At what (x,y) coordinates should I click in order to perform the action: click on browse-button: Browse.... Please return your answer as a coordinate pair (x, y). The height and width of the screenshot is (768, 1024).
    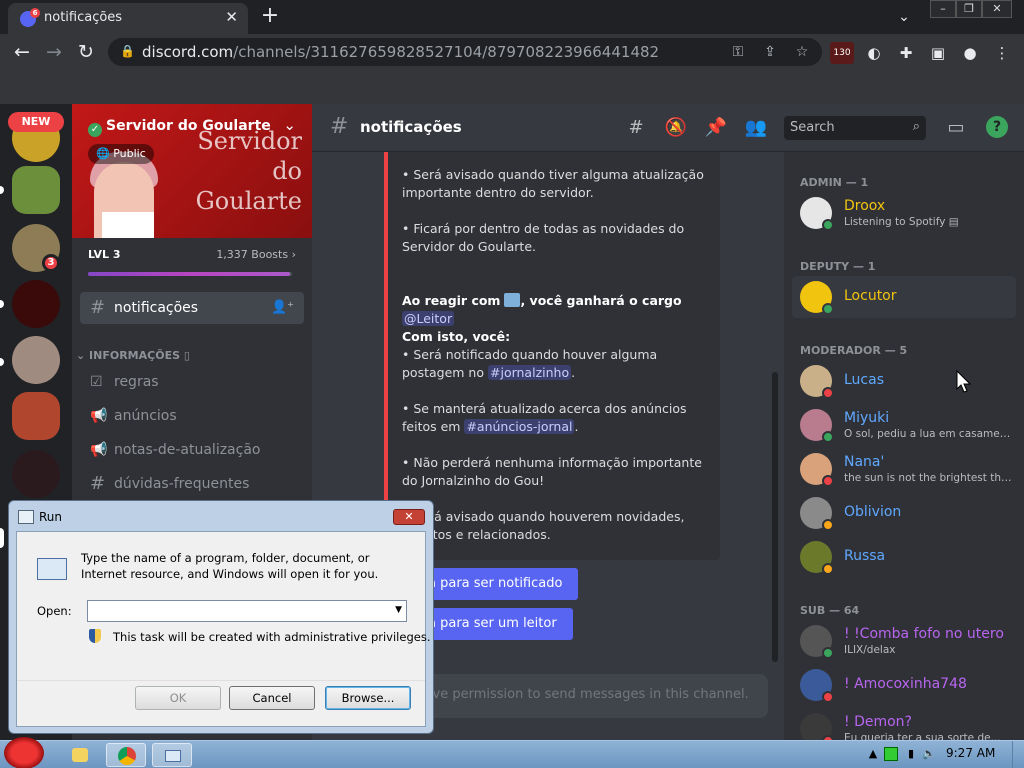
    Looking at the image, I should click on (368, 698).